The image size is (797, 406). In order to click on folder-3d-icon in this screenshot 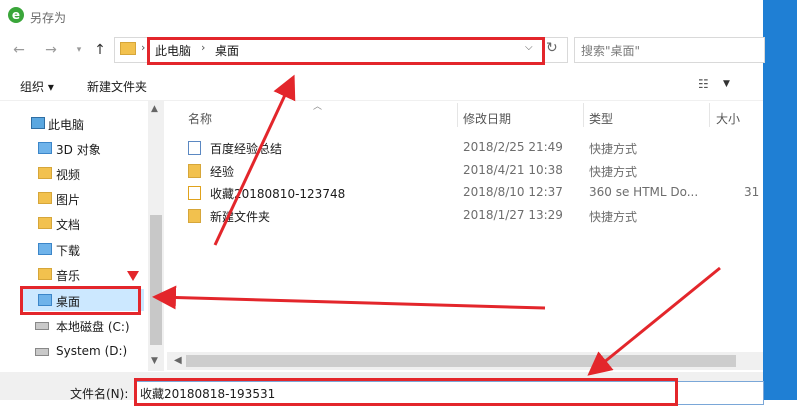, I will do `click(45, 148)`.